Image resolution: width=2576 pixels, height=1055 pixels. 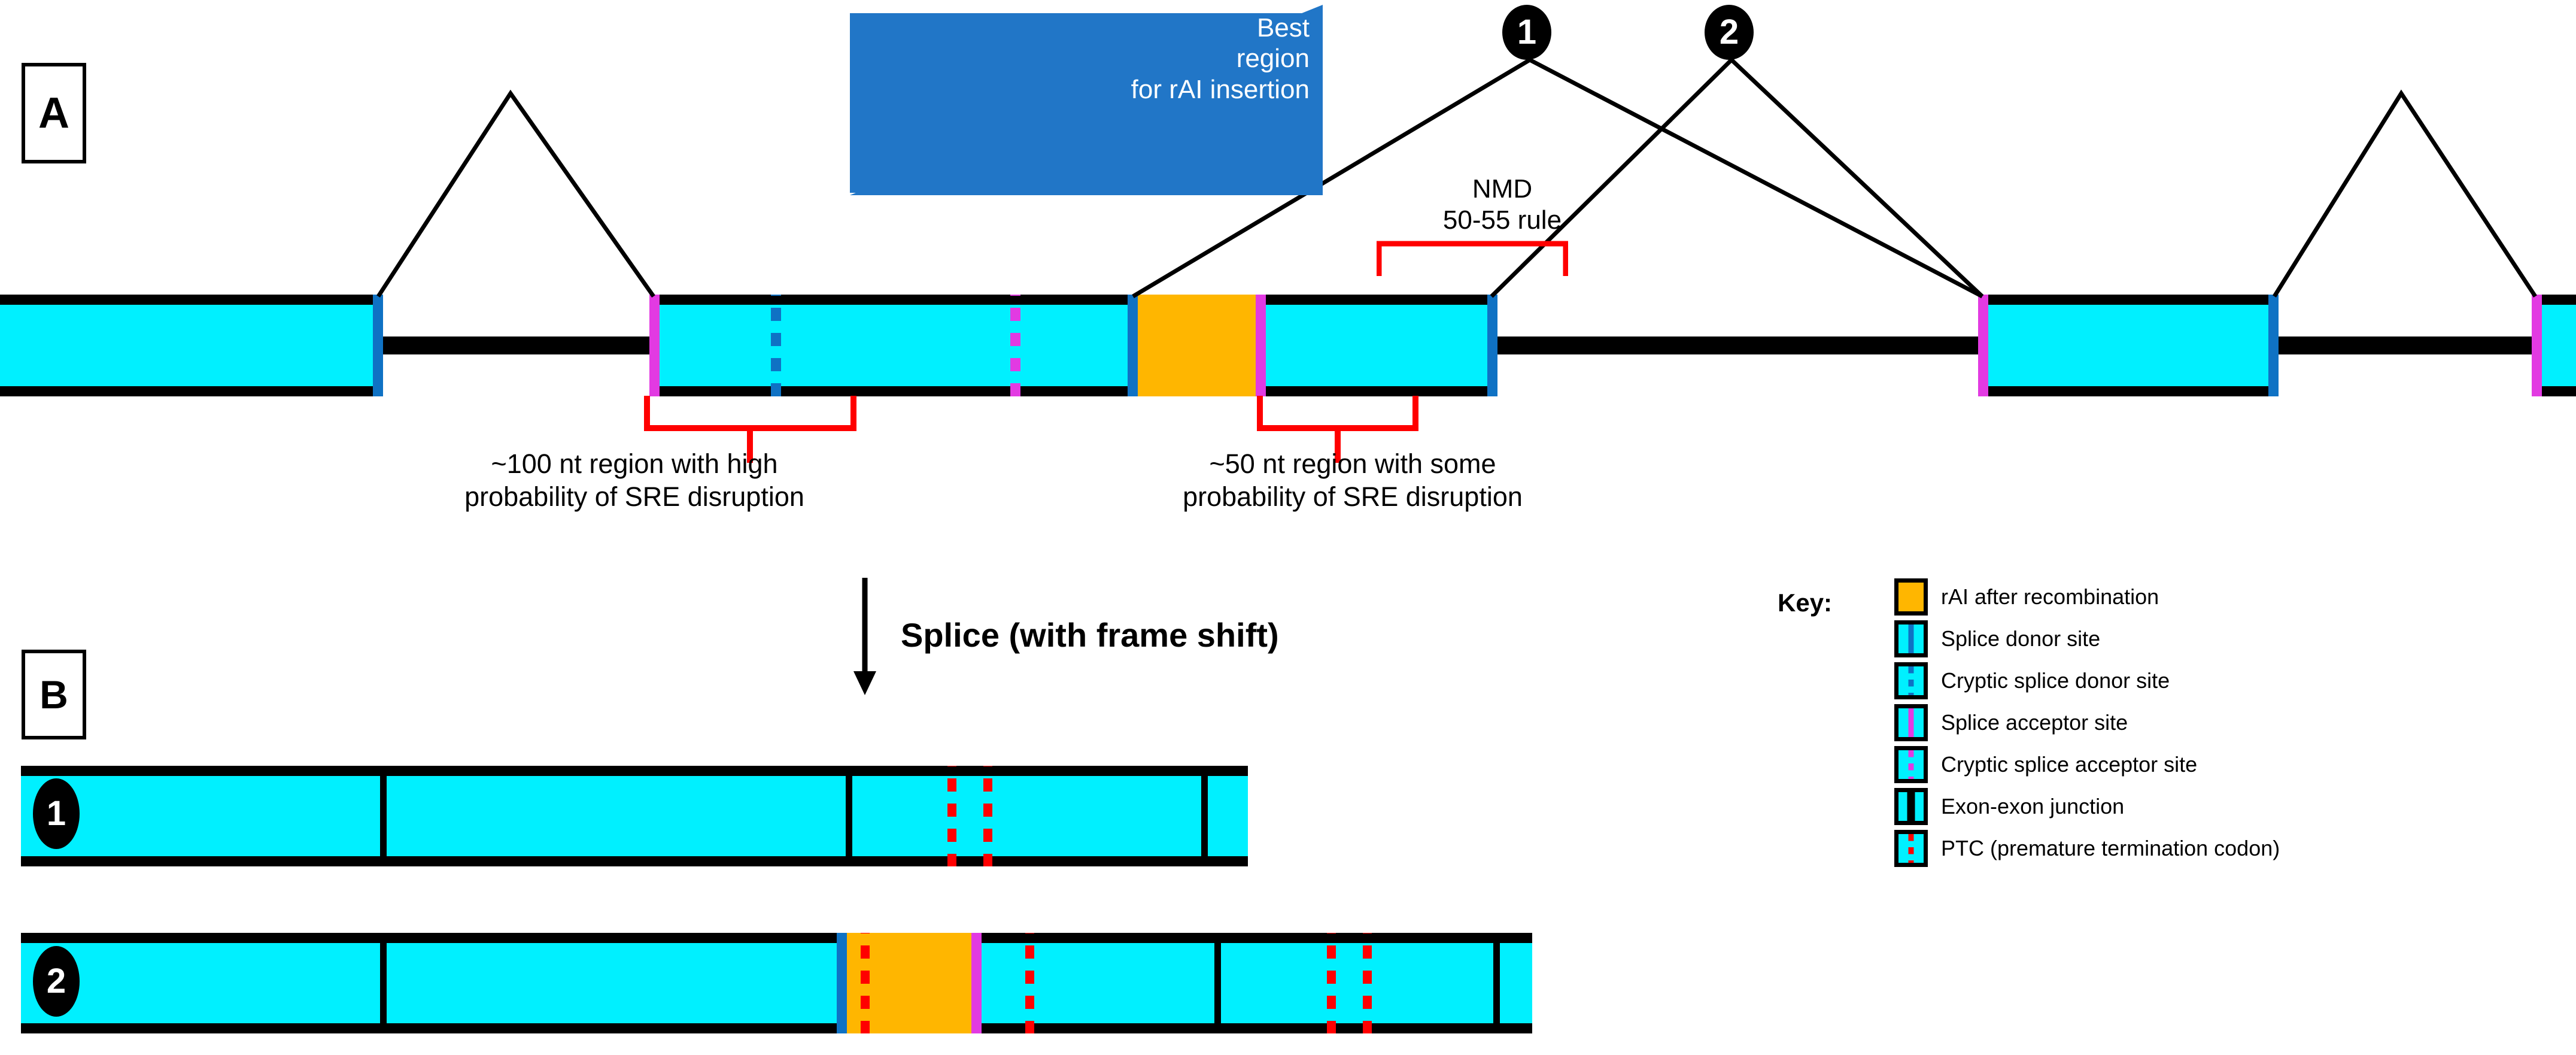 What do you see at coordinates (1911, 848) in the screenshot?
I see `dashed-red-line-swatch-icon` at bounding box center [1911, 848].